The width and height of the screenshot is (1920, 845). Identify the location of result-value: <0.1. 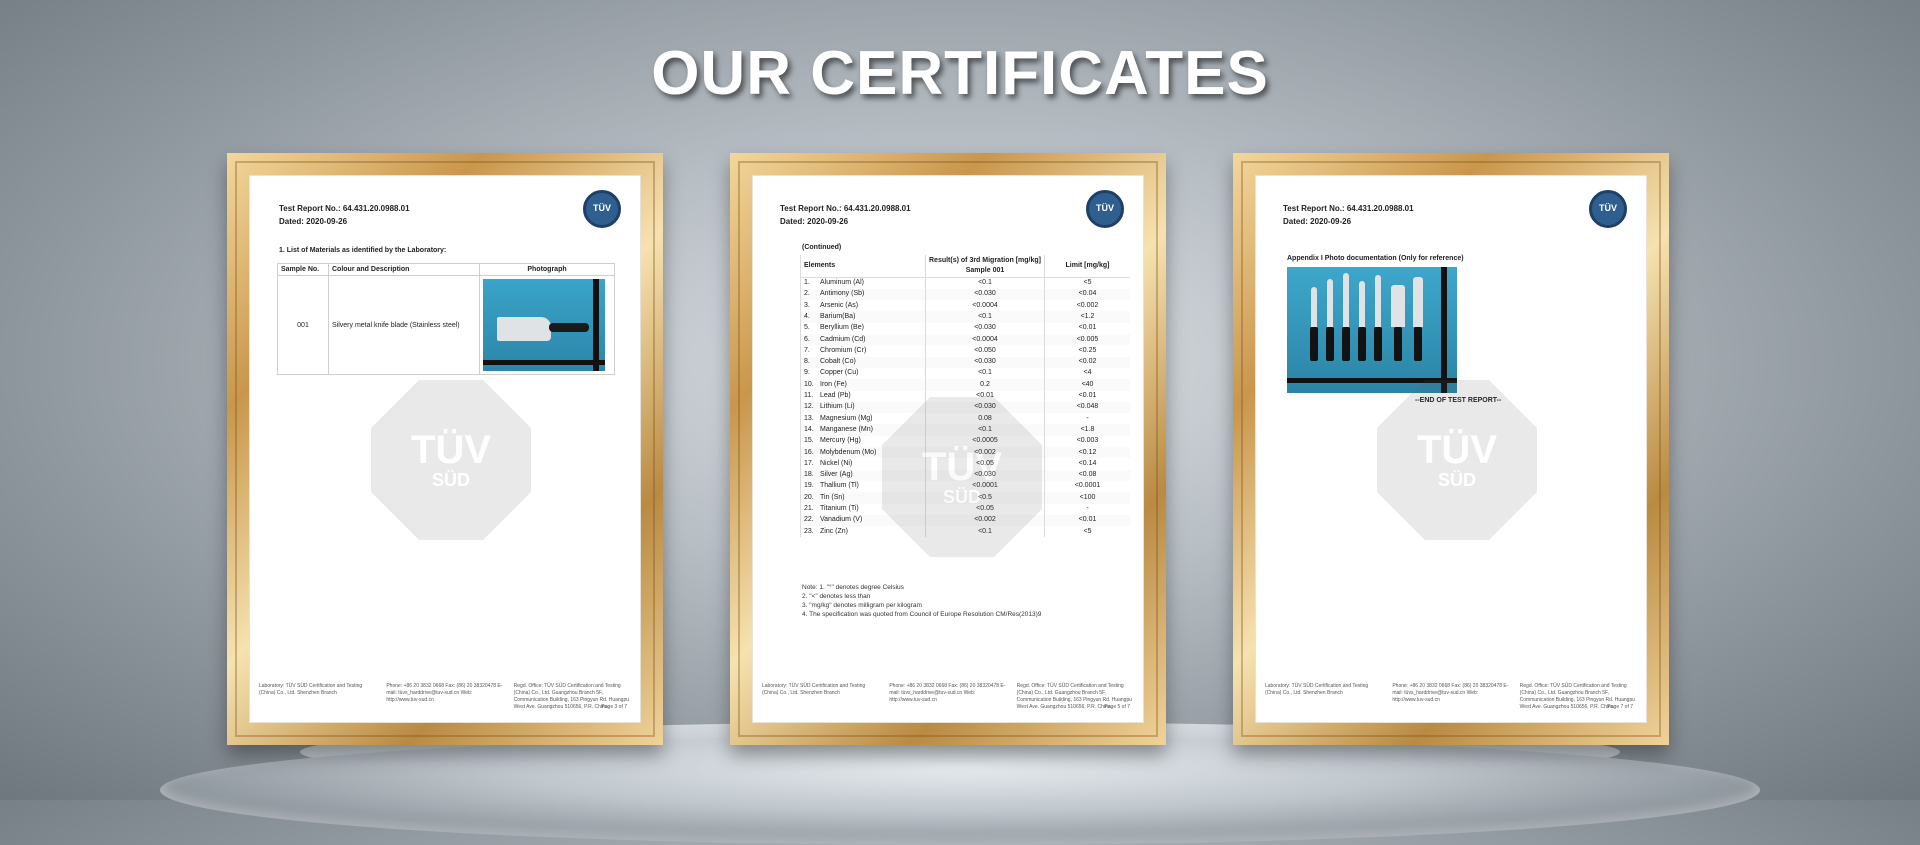
(985, 283).